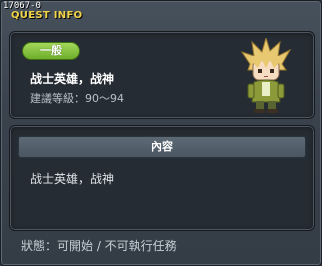 The width and height of the screenshot is (322, 266). What do you see at coordinates (47, 15) in the screenshot?
I see `window-title: QUEST INFO` at bounding box center [47, 15].